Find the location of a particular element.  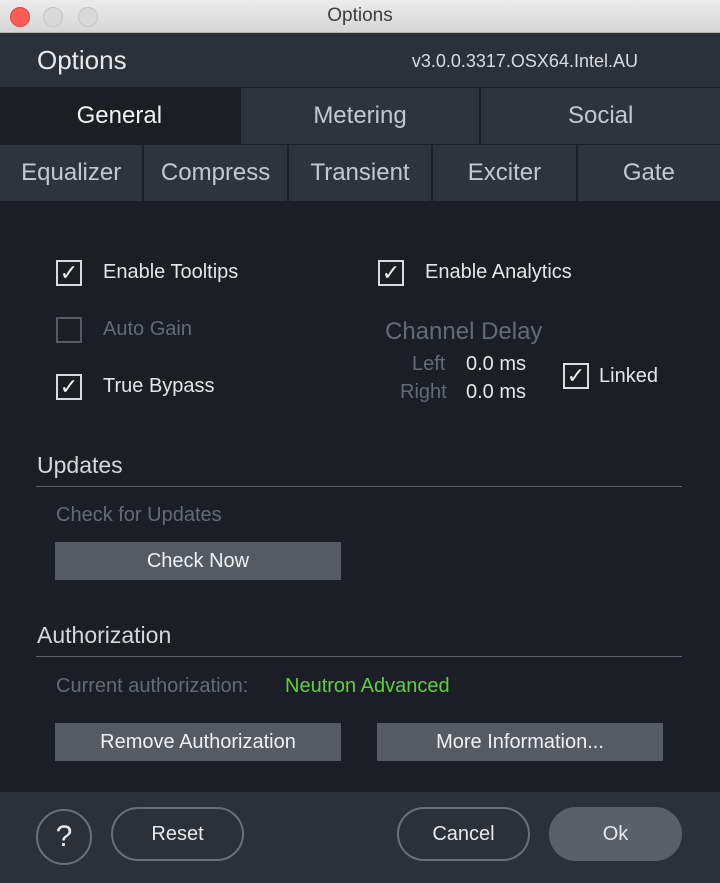

version-label: v3.0.0.3317.OSX64.Intel.AU is located at coordinates (524, 61).